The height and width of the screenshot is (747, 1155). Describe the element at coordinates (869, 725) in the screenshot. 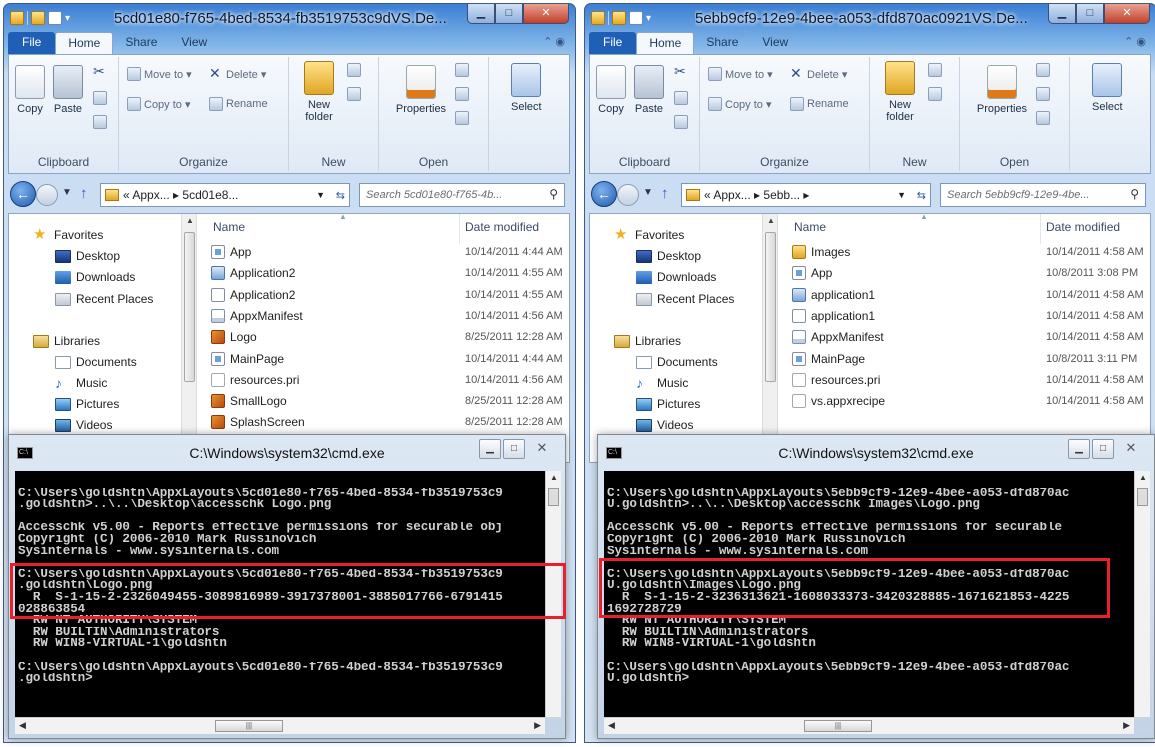

I see `console-horizontal-scrollbar: ◀ ||| ▶` at that location.